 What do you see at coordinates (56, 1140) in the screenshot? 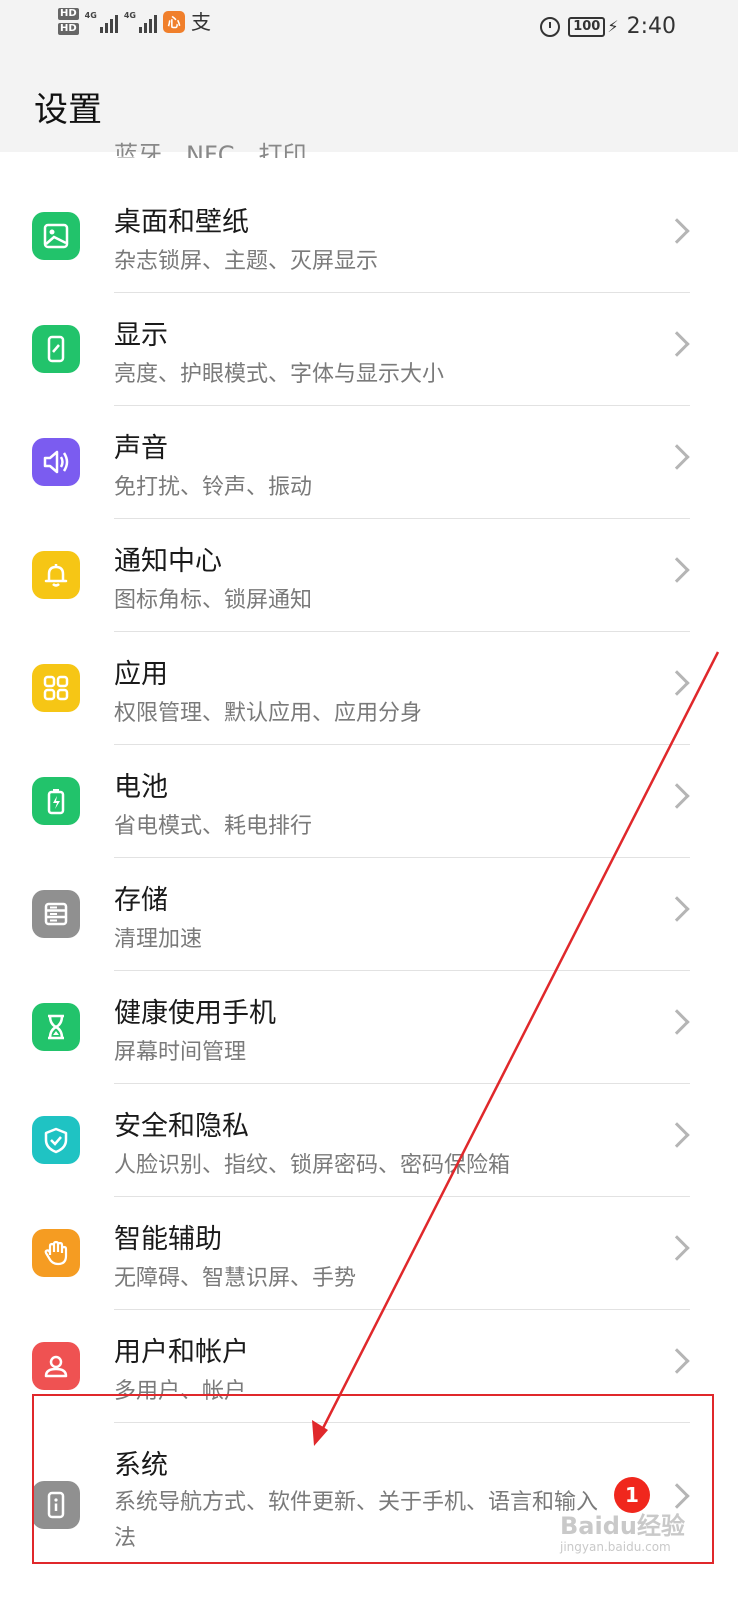
I see `shield-icon` at bounding box center [56, 1140].